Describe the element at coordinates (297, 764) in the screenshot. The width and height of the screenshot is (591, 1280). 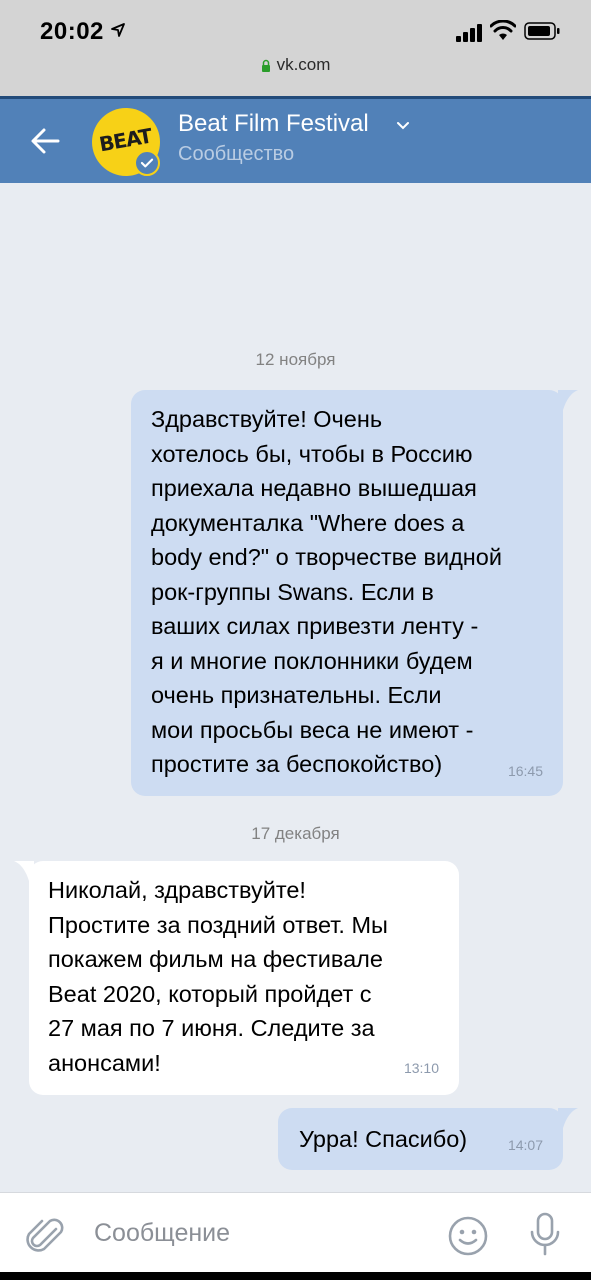
I see `message-line: простите за беспокойство)` at that location.